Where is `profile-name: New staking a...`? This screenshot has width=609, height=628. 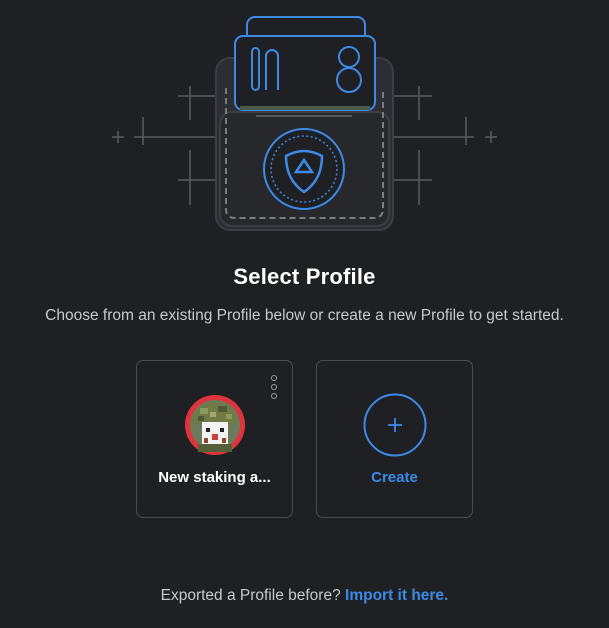
profile-name: New staking a... is located at coordinates (214, 477).